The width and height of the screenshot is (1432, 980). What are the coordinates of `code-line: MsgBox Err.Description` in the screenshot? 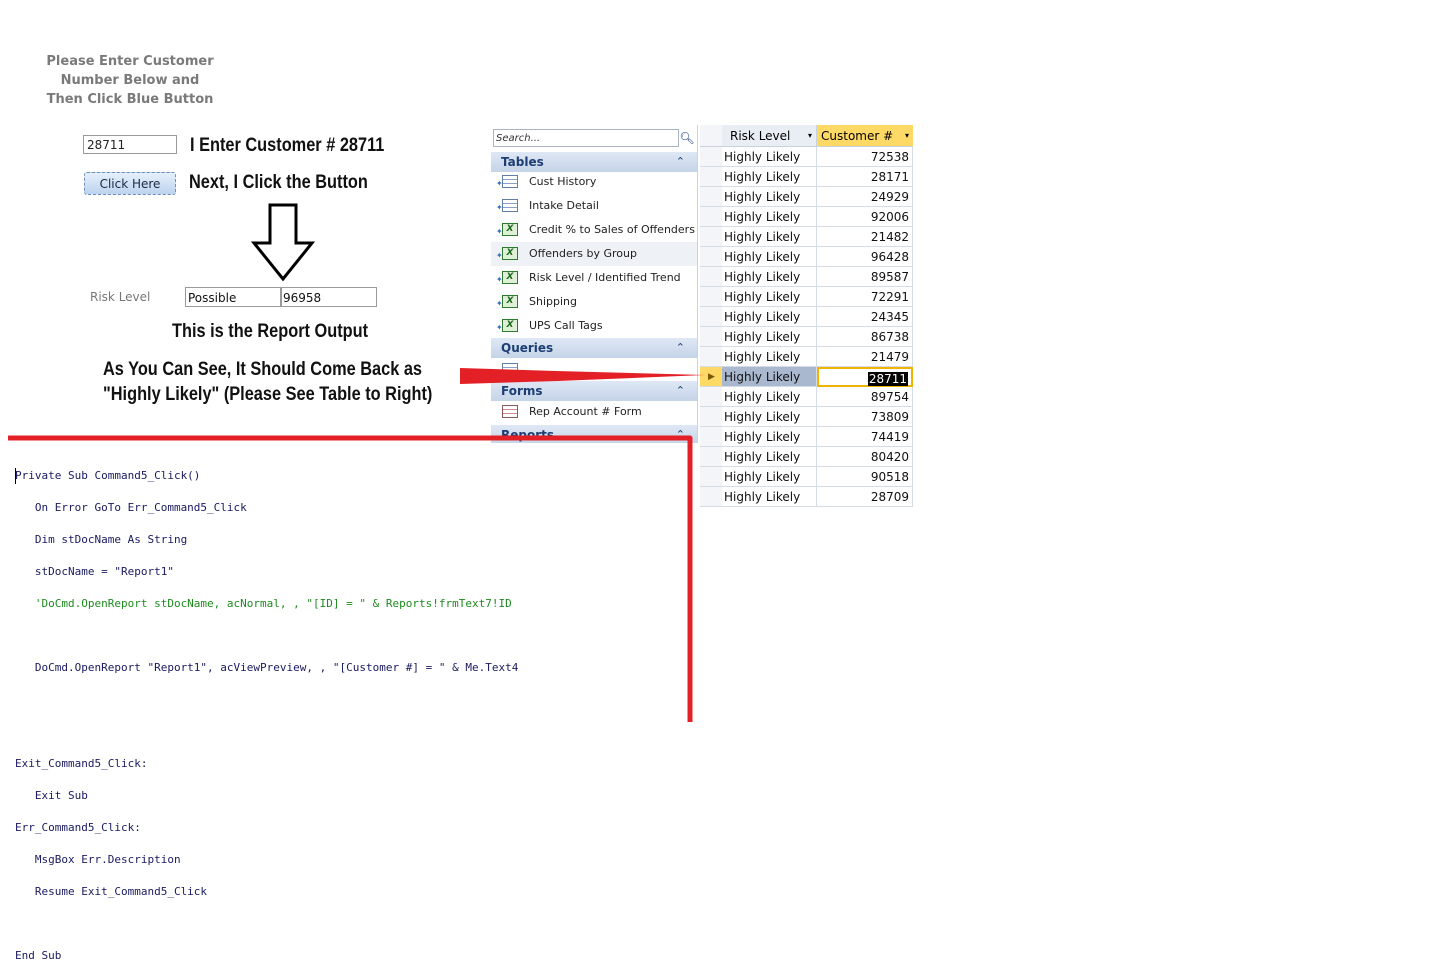 It's located at (98, 859).